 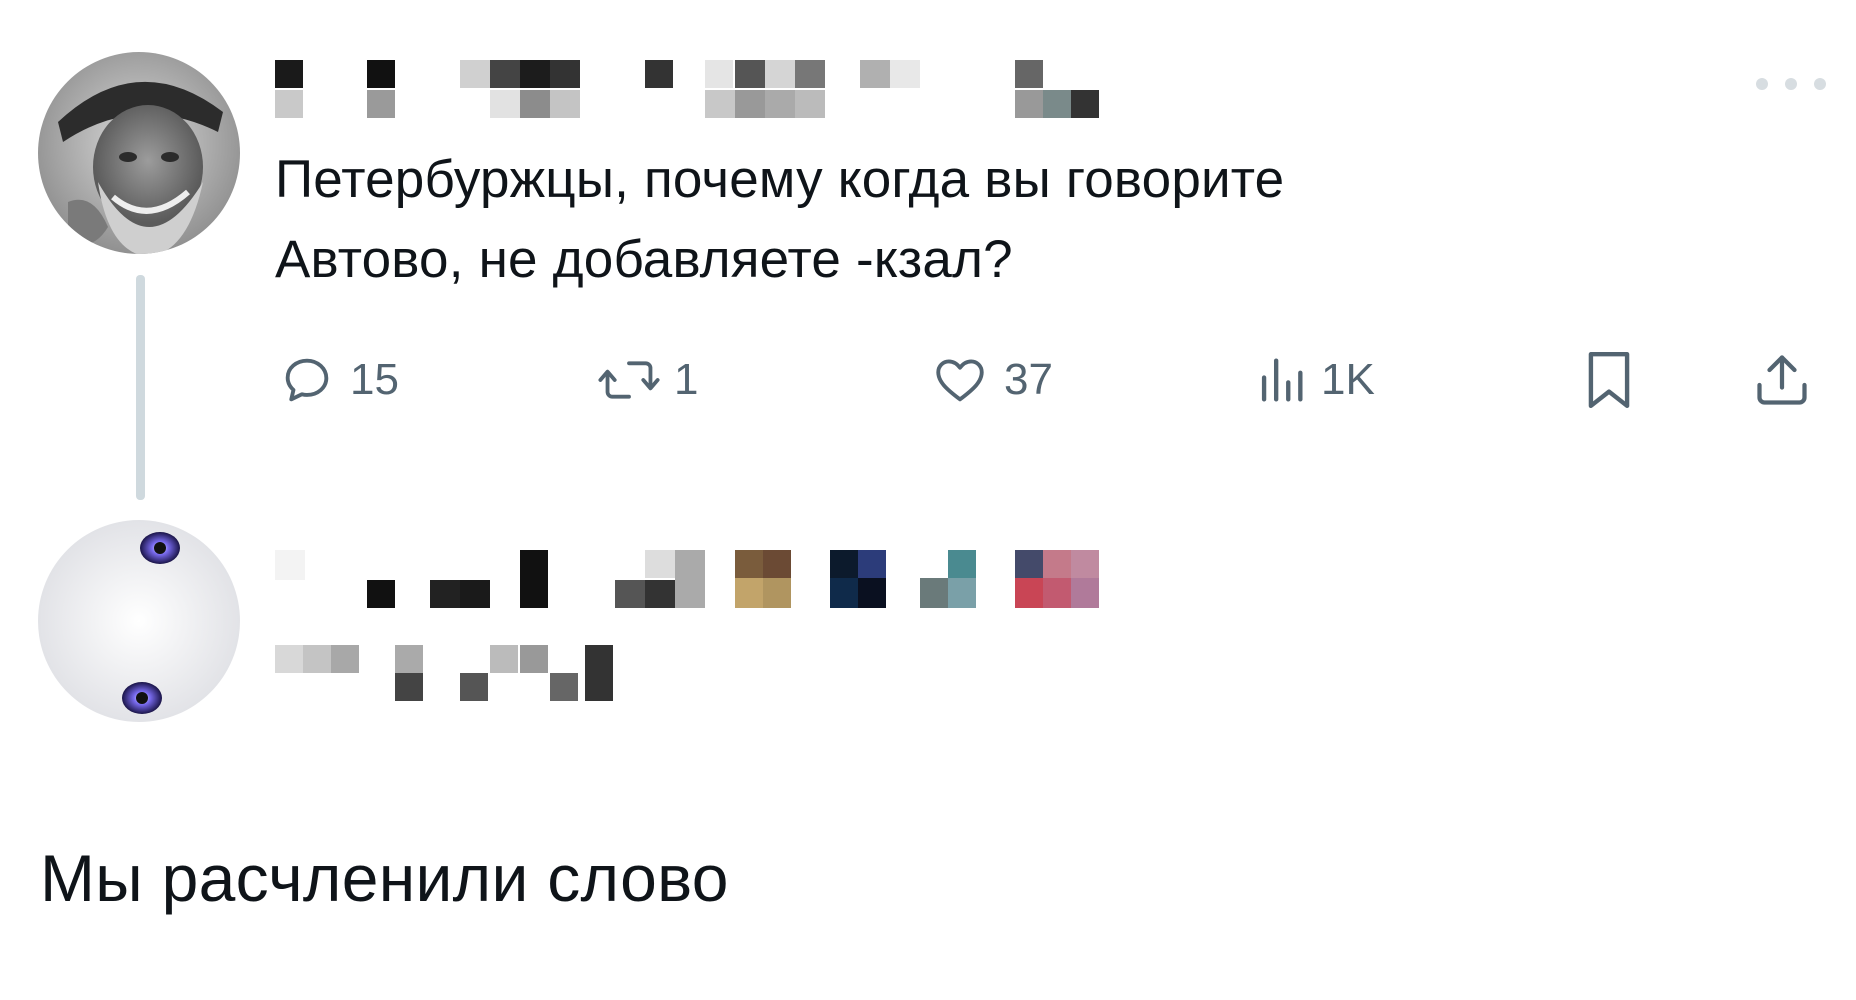 I want to click on meme-caption: Мы расчленили слово, so click(x=384, y=878).